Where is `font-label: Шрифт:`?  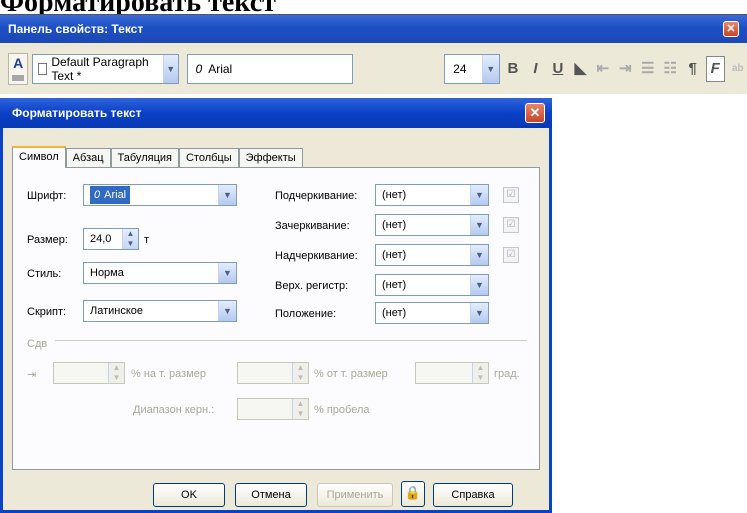 font-label: Шрифт: is located at coordinates (47, 196).